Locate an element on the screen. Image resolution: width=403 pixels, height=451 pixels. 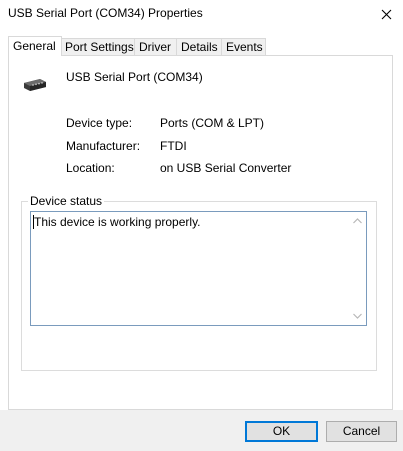
manufacturer-label: Manufacturer: is located at coordinates (103, 146).